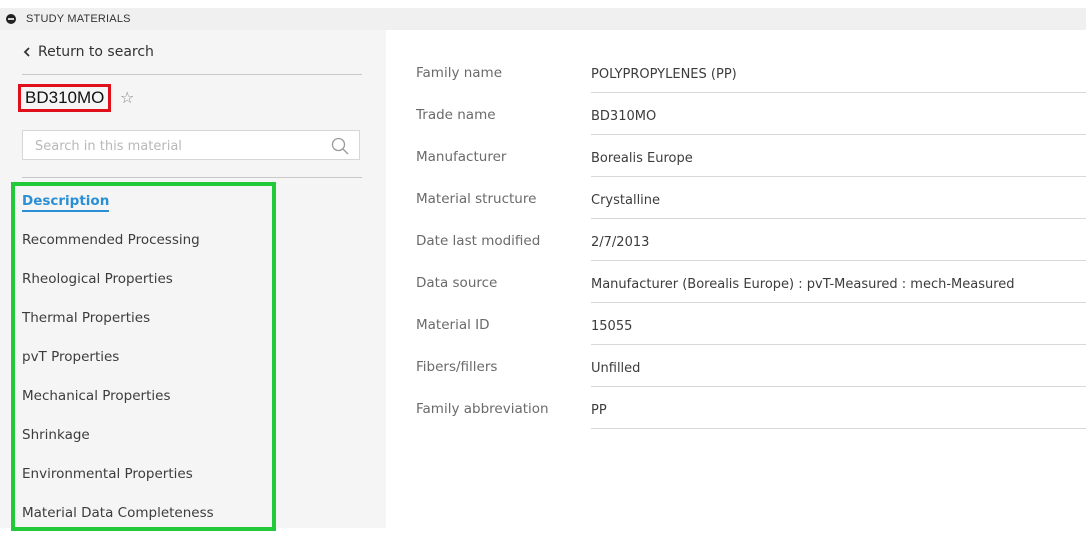  I want to click on detail-value: 15055, so click(838, 332).